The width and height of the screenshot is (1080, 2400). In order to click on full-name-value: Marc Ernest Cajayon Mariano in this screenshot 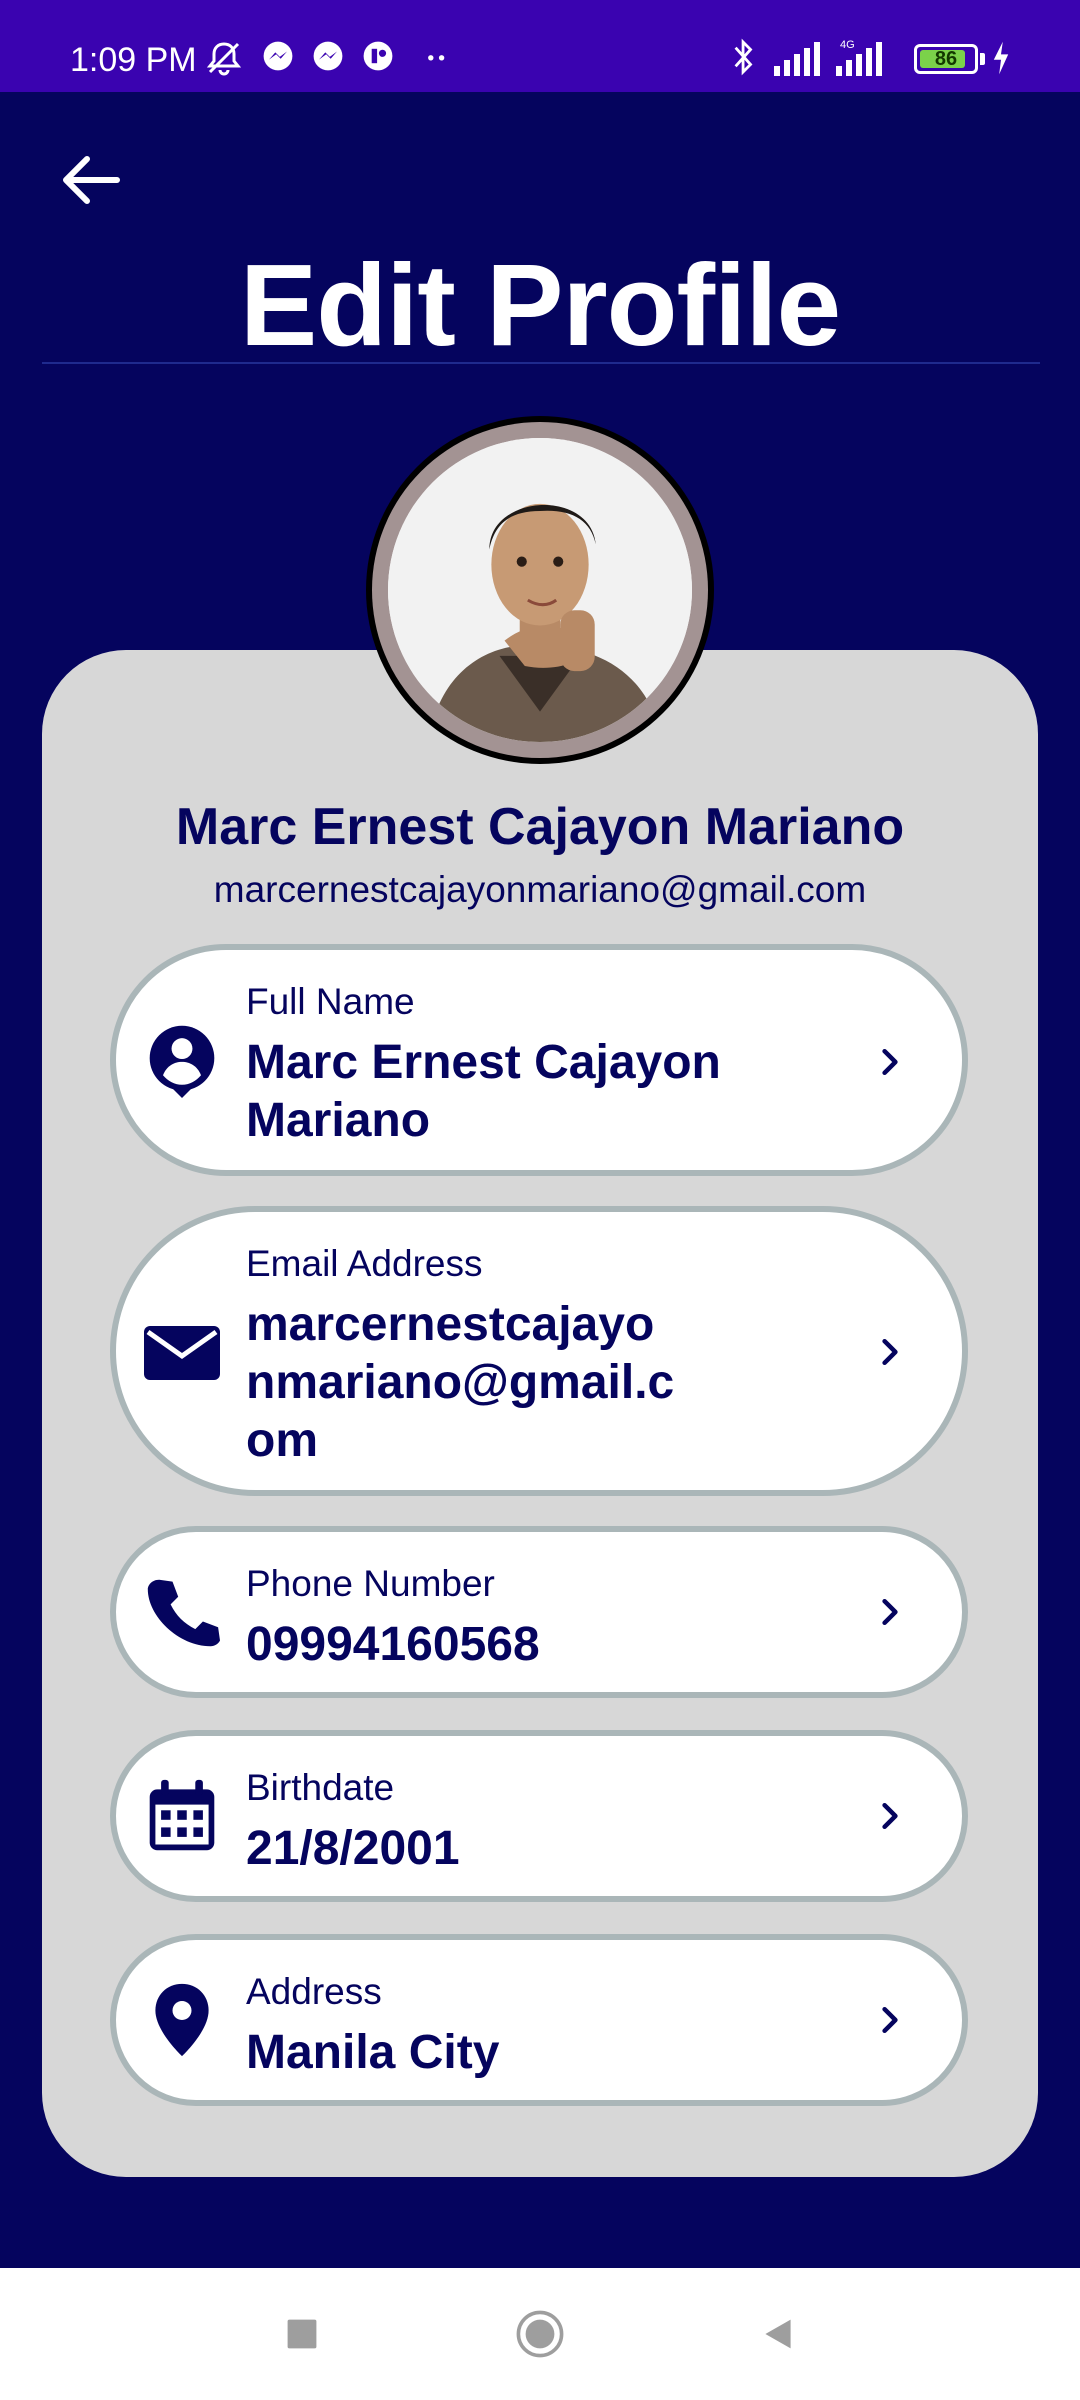, I will do `click(483, 1091)`.